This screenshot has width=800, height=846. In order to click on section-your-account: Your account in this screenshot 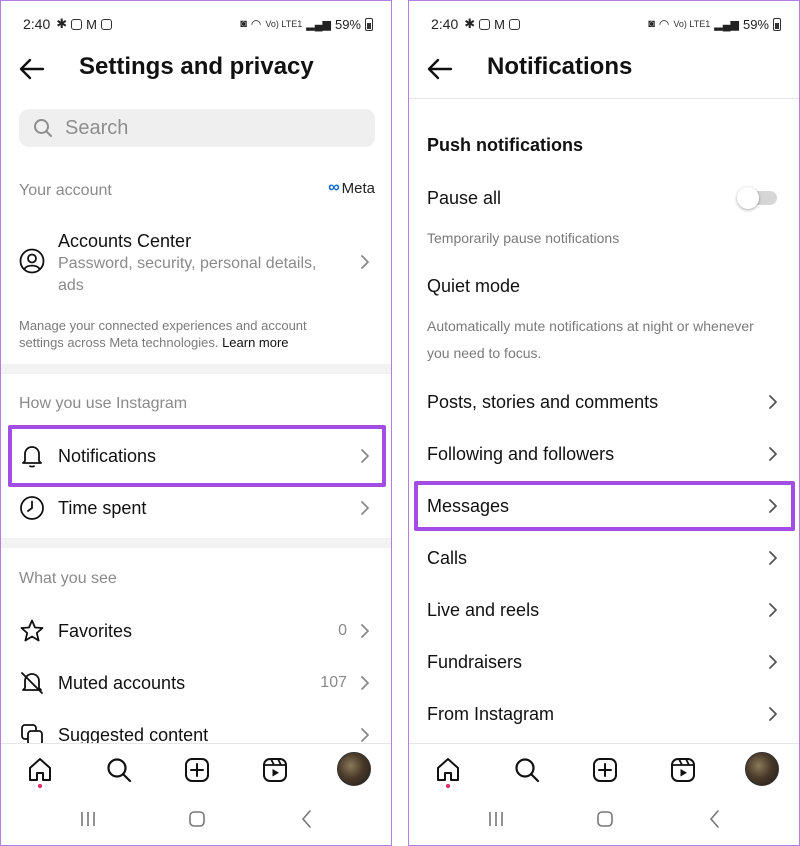, I will do `click(65, 190)`.